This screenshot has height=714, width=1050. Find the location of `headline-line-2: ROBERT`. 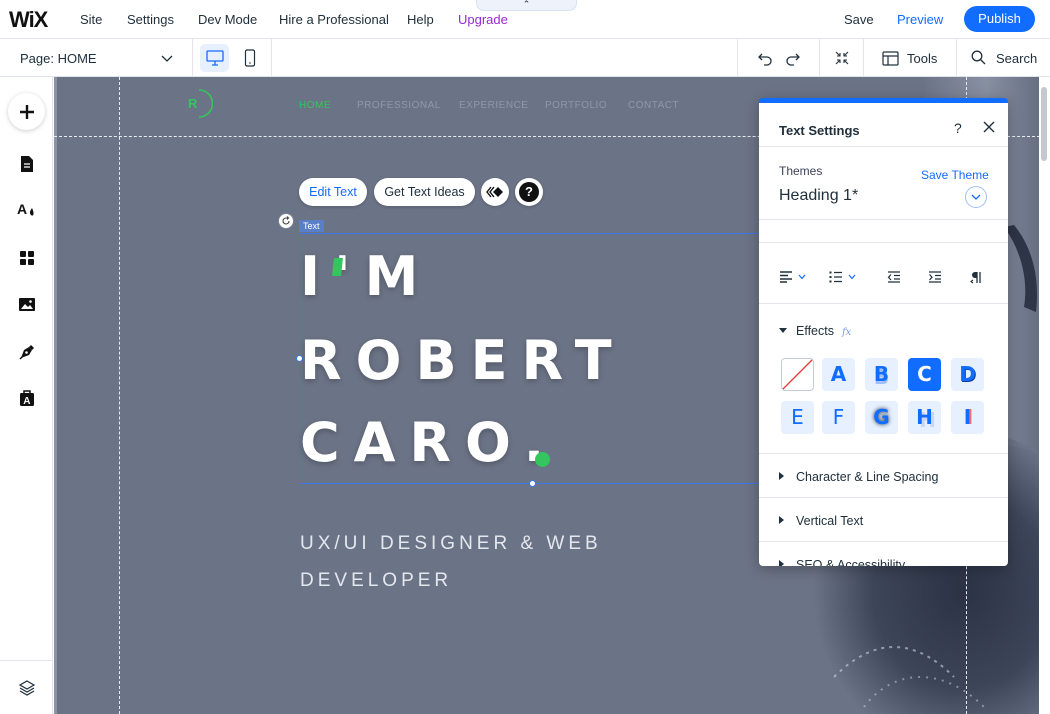

headline-line-2: ROBERT is located at coordinates (463, 360).